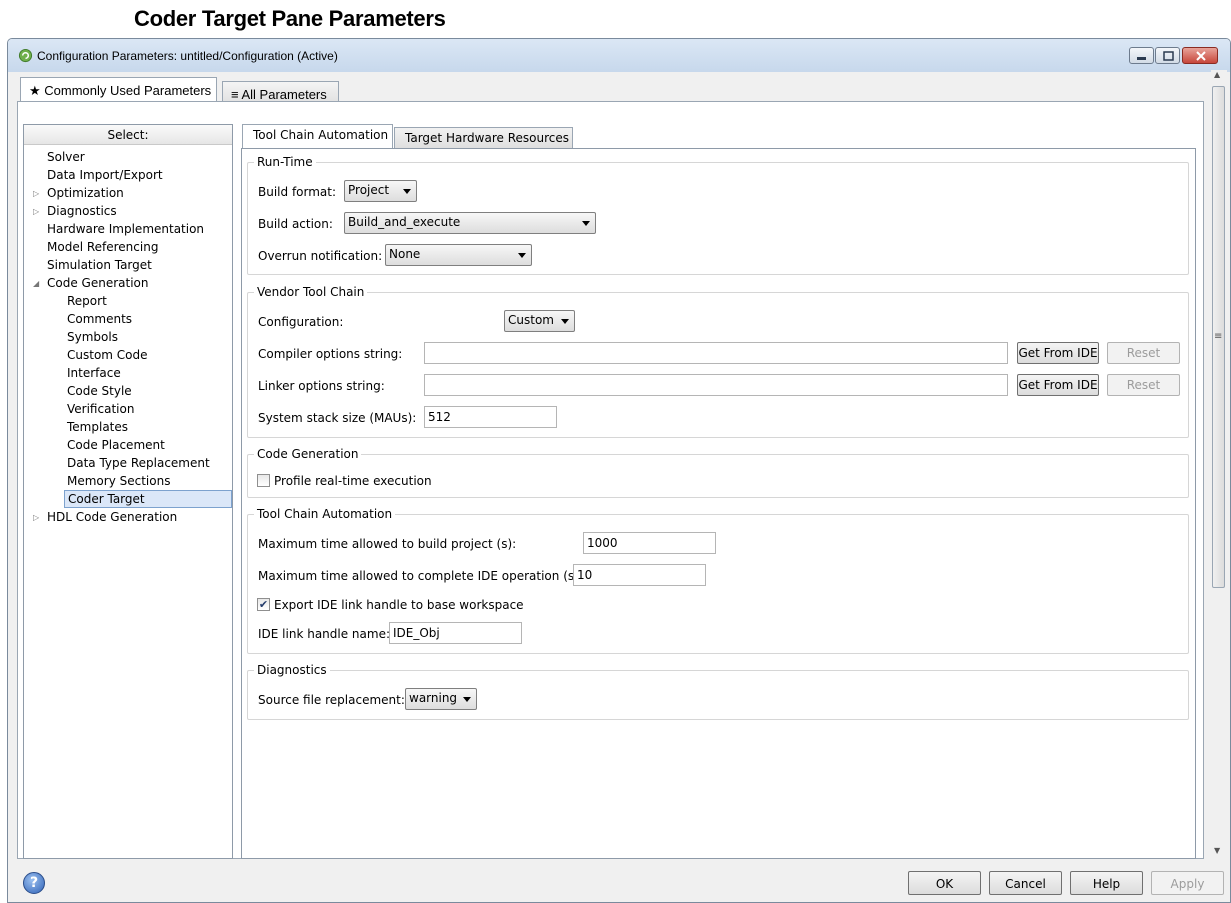 The height and width of the screenshot is (903, 1231). I want to click on diagnostics-group-title: Diagnostics, so click(292, 670).